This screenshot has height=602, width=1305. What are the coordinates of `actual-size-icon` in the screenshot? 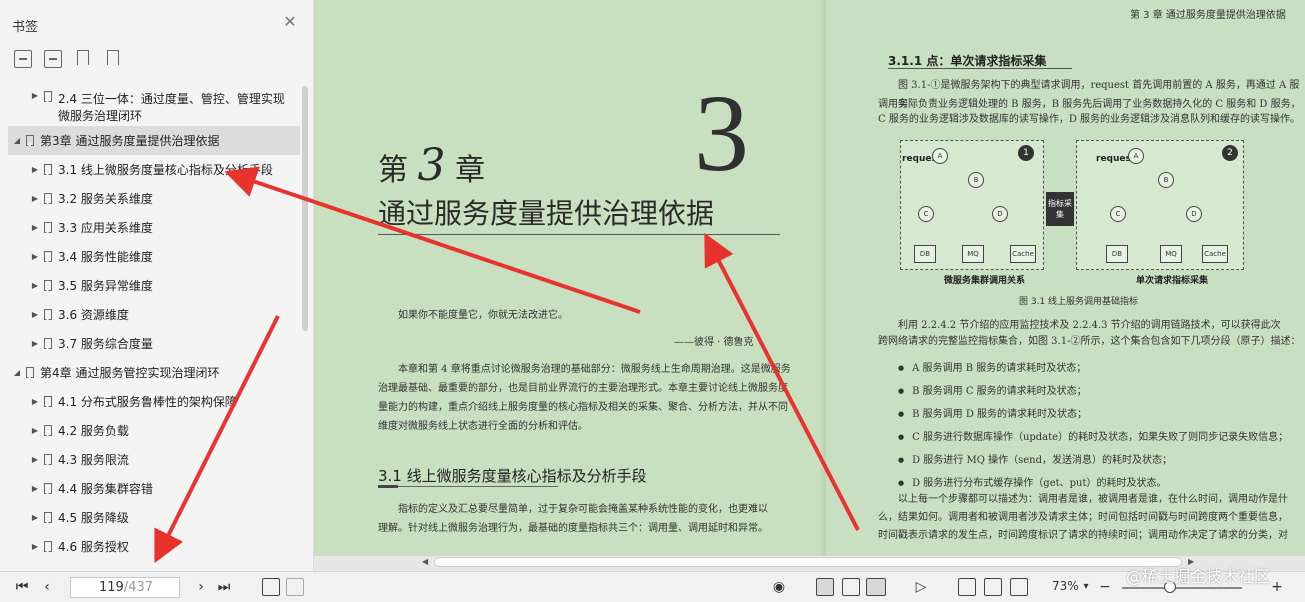 It's located at (967, 587).